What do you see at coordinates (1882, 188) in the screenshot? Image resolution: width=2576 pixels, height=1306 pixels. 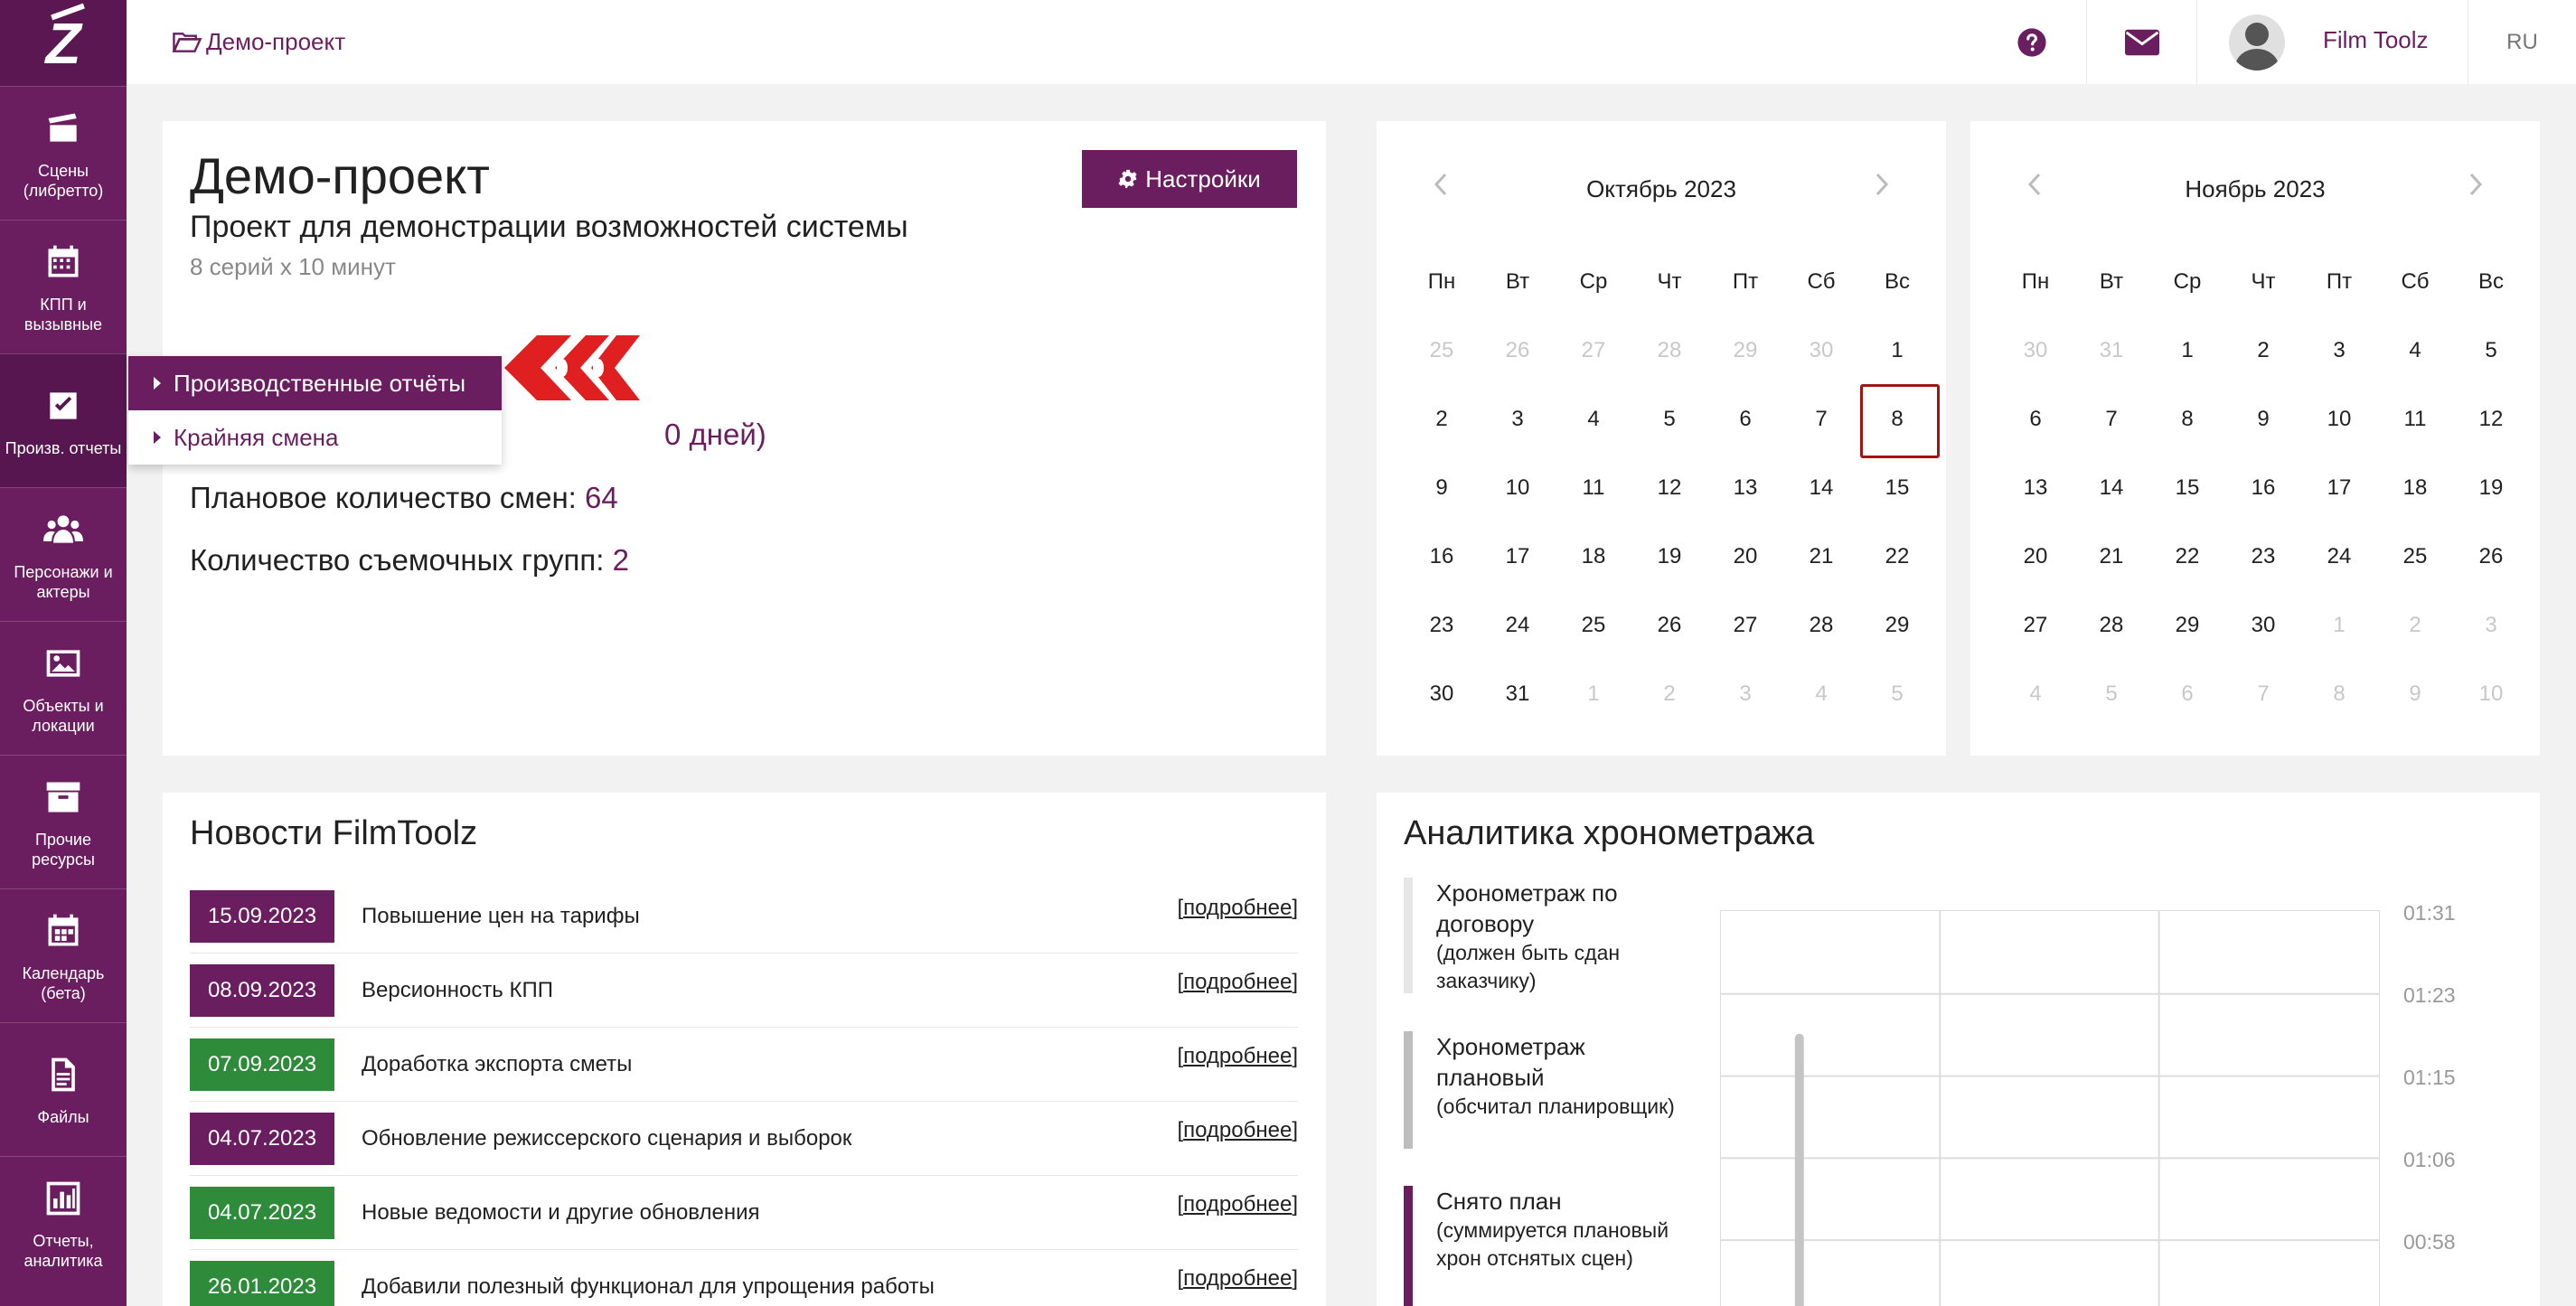 I see `calendar-next-button` at bounding box center [1882, 188].